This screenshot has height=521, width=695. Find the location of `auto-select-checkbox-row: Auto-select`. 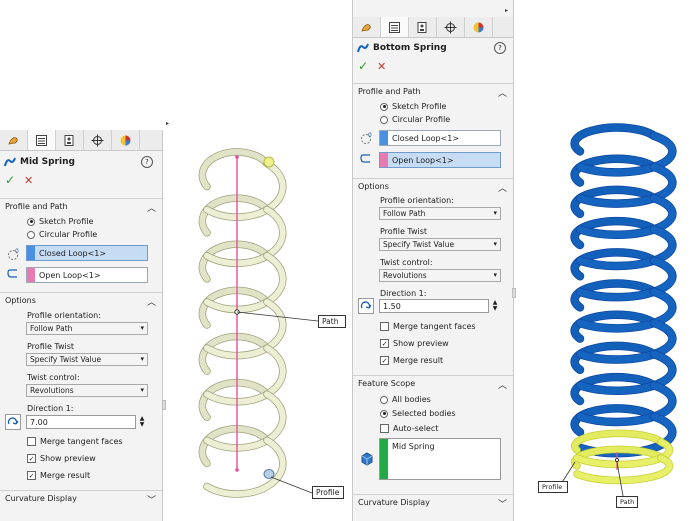

auto-select-checkbox-row: Auto-select is located at coordinates (409, 428).